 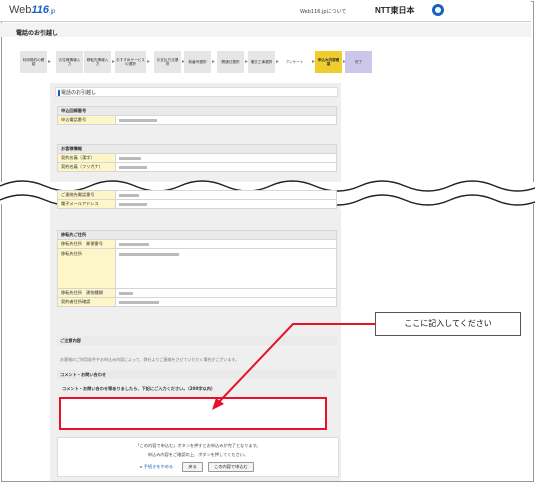 What do you see at coordinates (448, 324) in the screenshot?
I see `callout-box: ここに記入してください` at bounding box center [448, 324].